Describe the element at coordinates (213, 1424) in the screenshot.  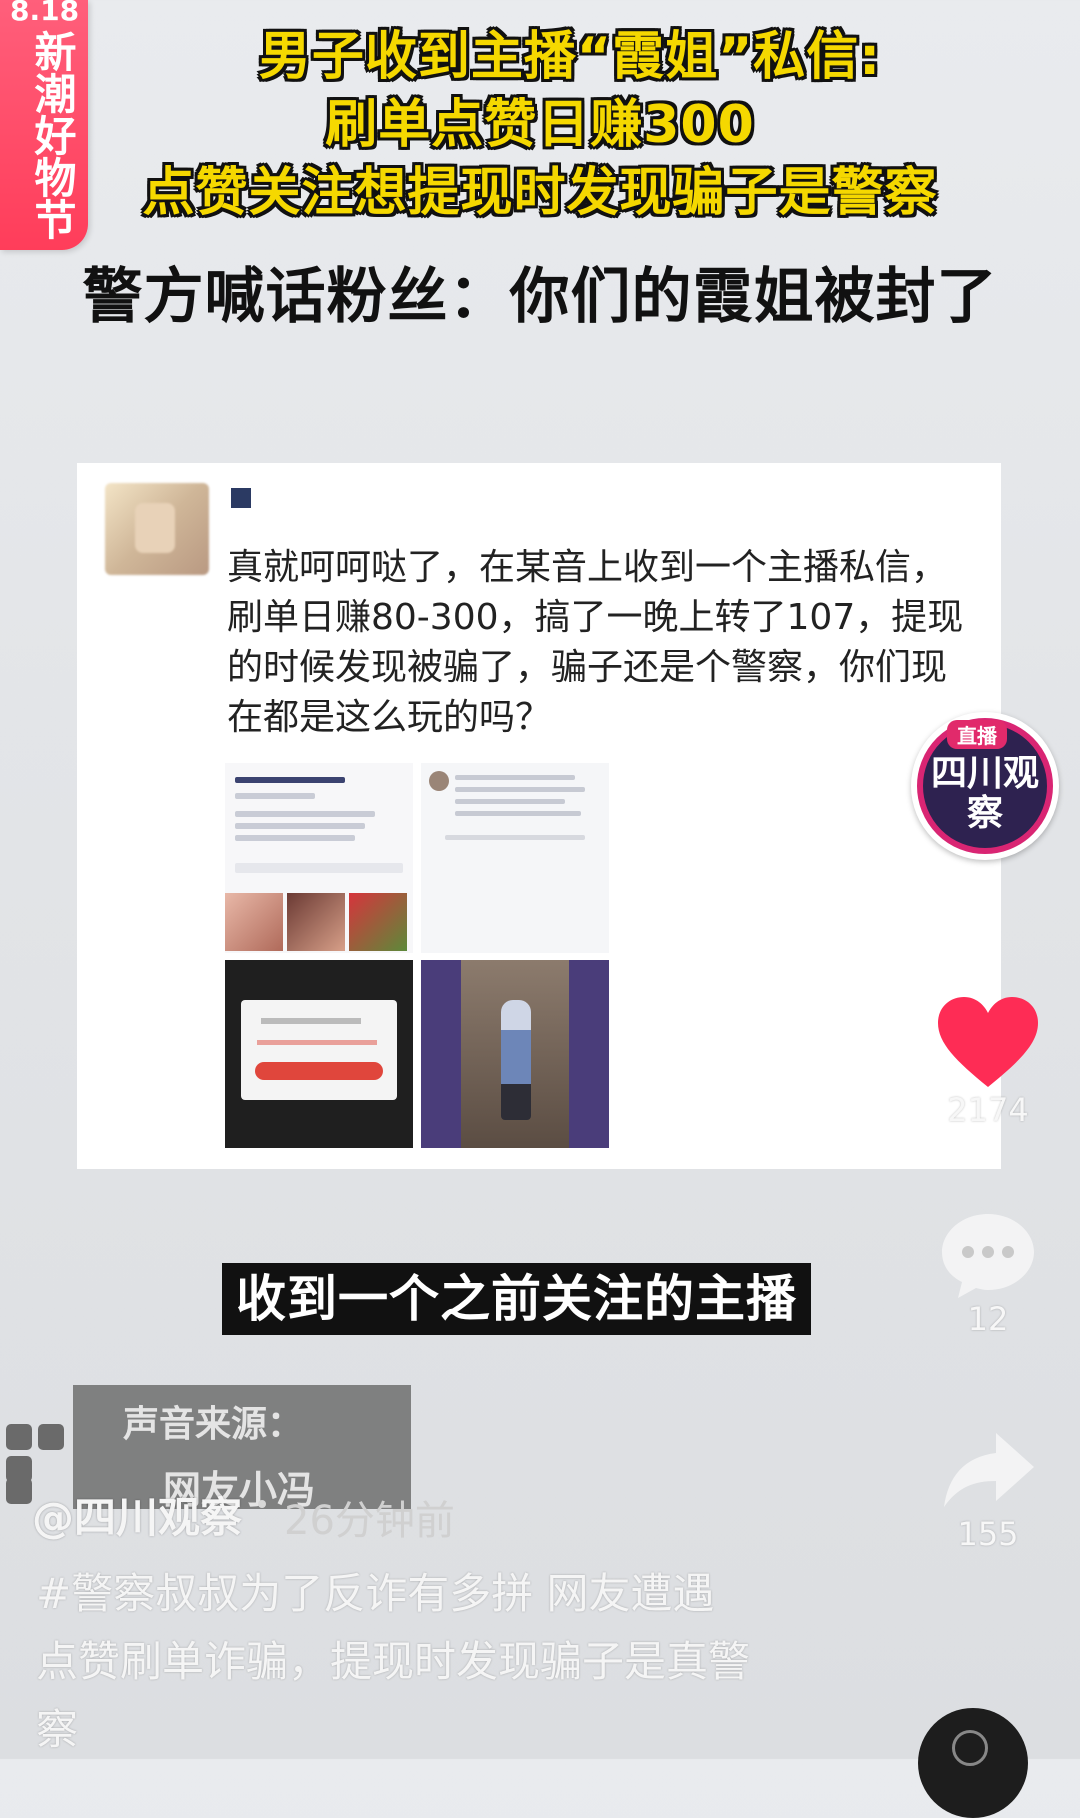
I see `sound-source-title: 声音来源：` at that location.